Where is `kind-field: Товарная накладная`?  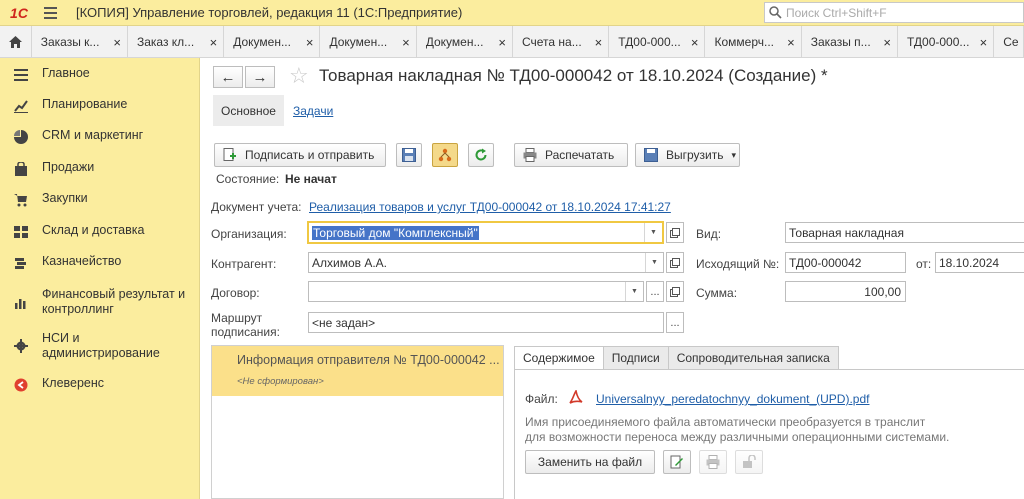
kind-field: Товарная накладная is located at coordinates (904, 232).